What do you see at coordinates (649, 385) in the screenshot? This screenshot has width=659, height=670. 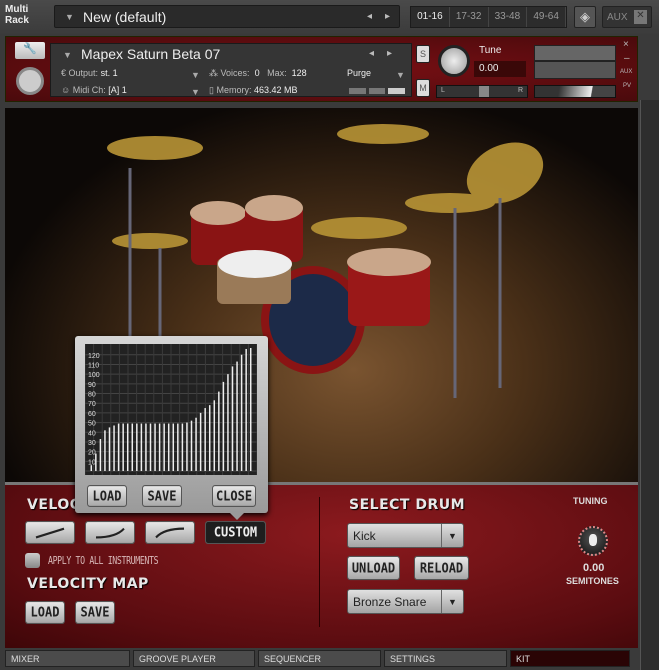 I see `scrollbar` at bounding box center [649, 385].